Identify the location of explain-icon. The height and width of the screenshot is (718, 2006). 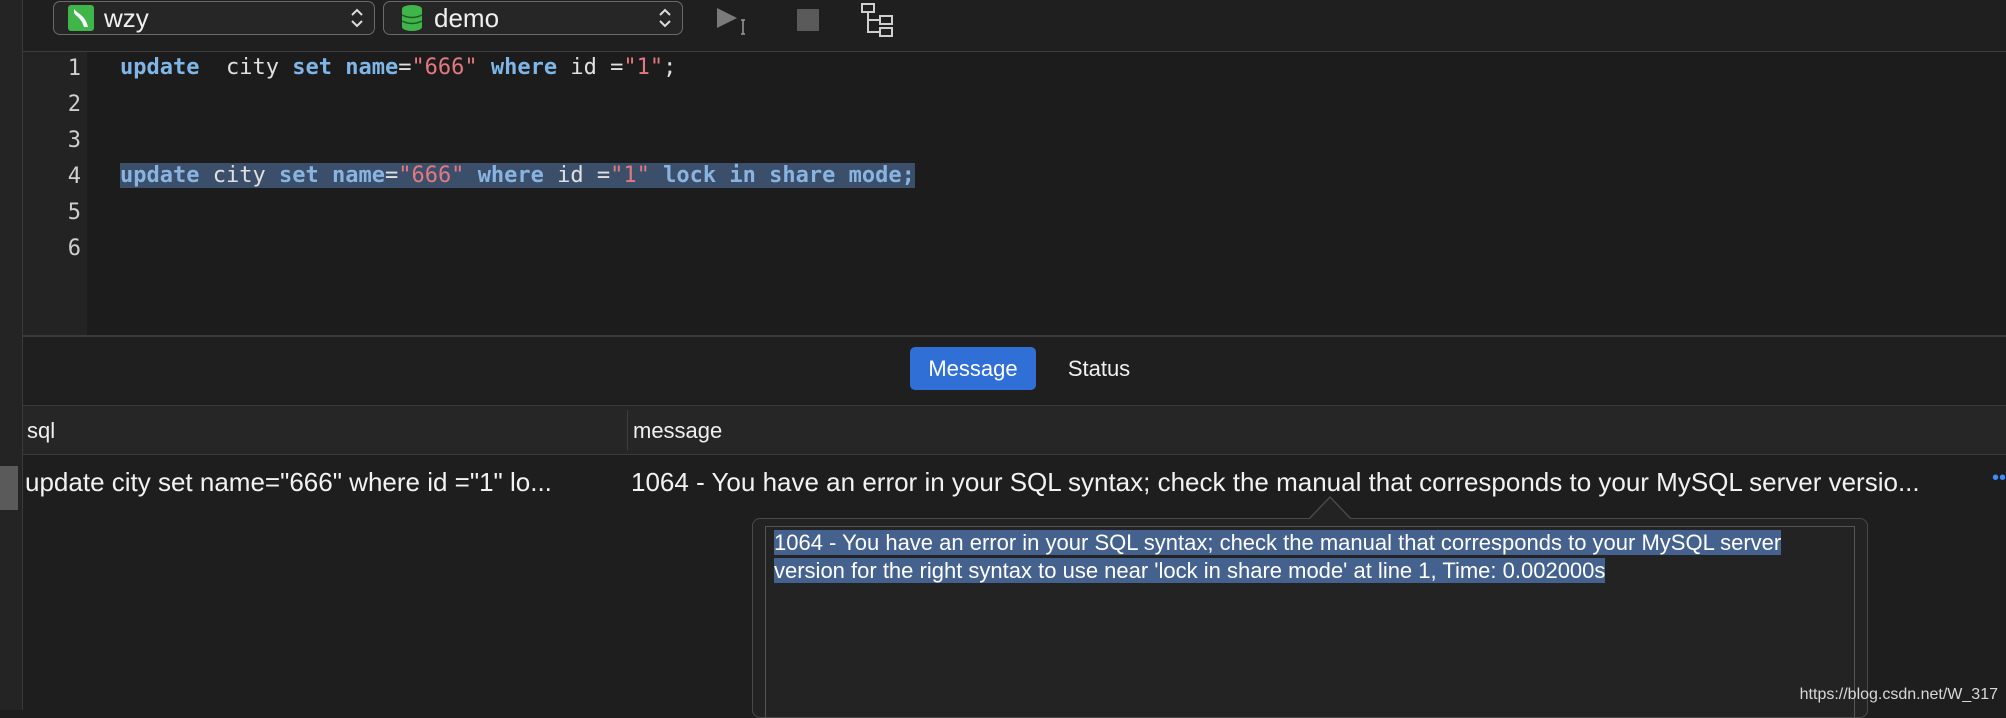
(877, 20).